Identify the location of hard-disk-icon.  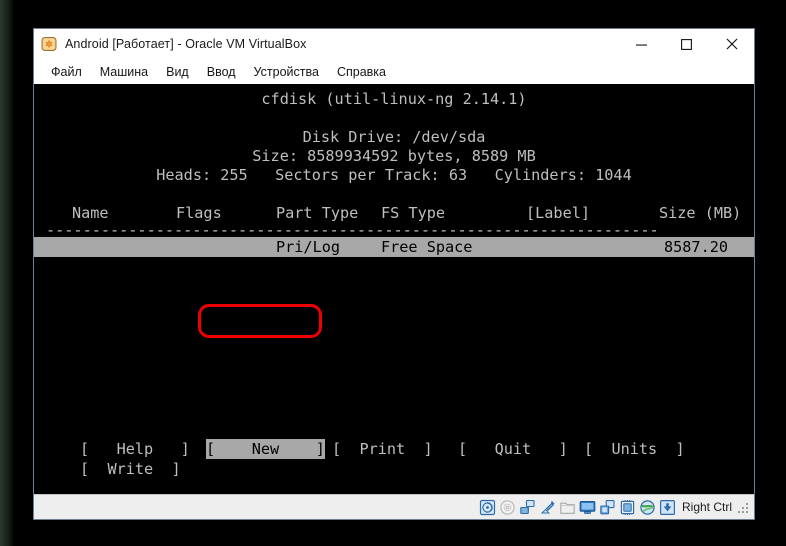
(487, 507).